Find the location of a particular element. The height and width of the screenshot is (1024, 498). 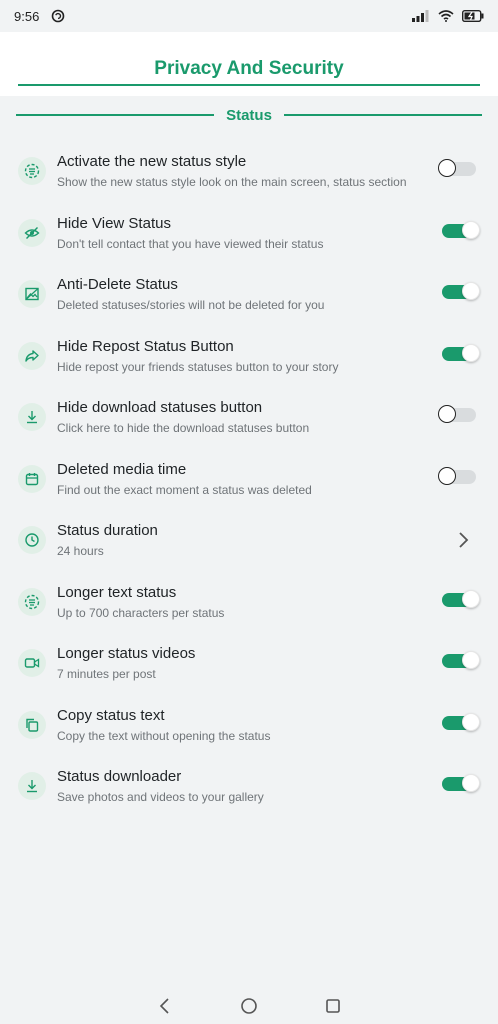

page-title: Privacy And Security is located at coordinates (249, 68).